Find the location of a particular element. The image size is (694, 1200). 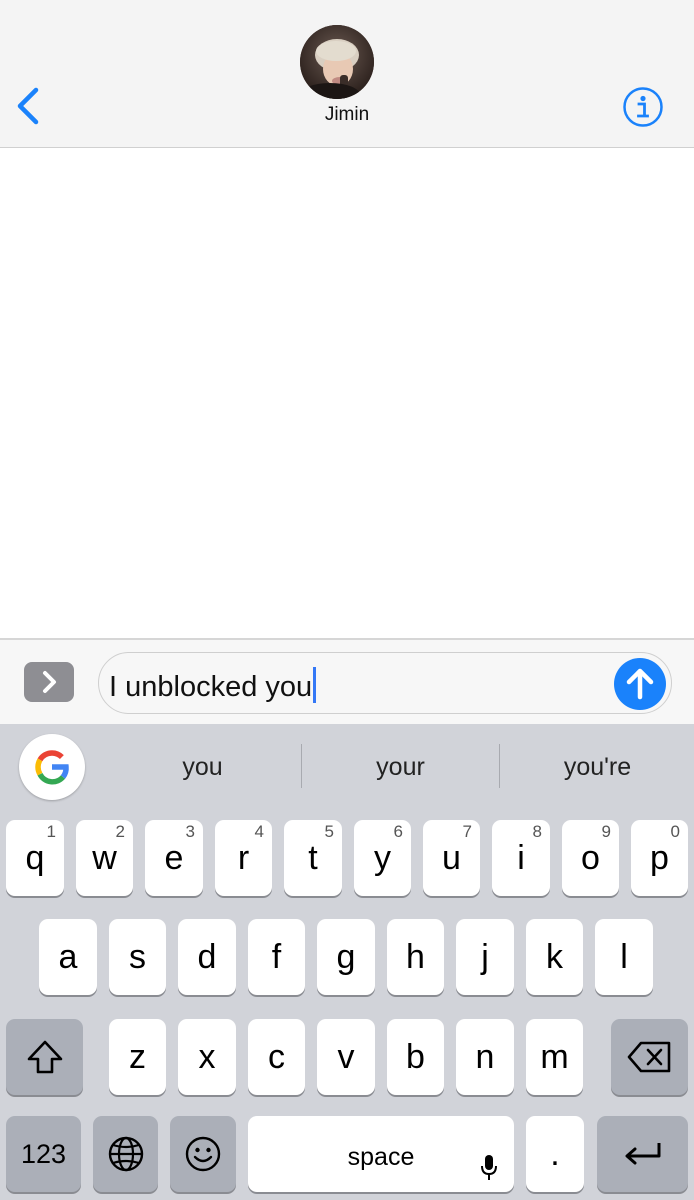

key-letter: q is located at coordinates (35, 858).